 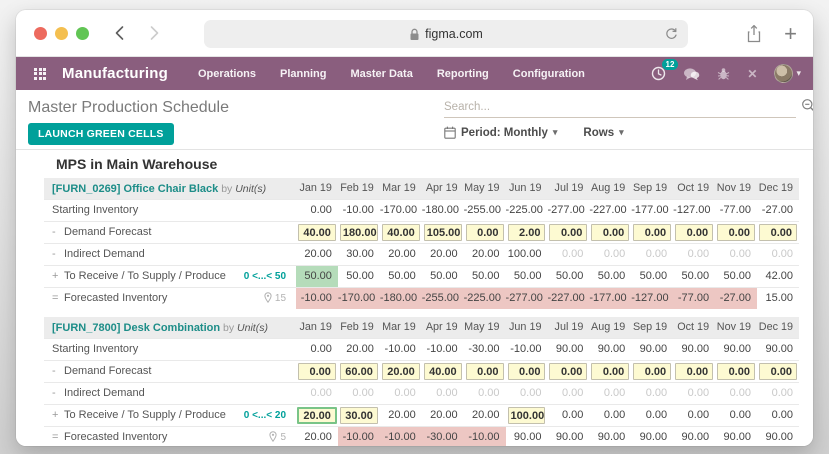 What do you see at coordinates (671, 34) in the screenshot?
I see `refresh-icon` at bounding box center [671, 34].